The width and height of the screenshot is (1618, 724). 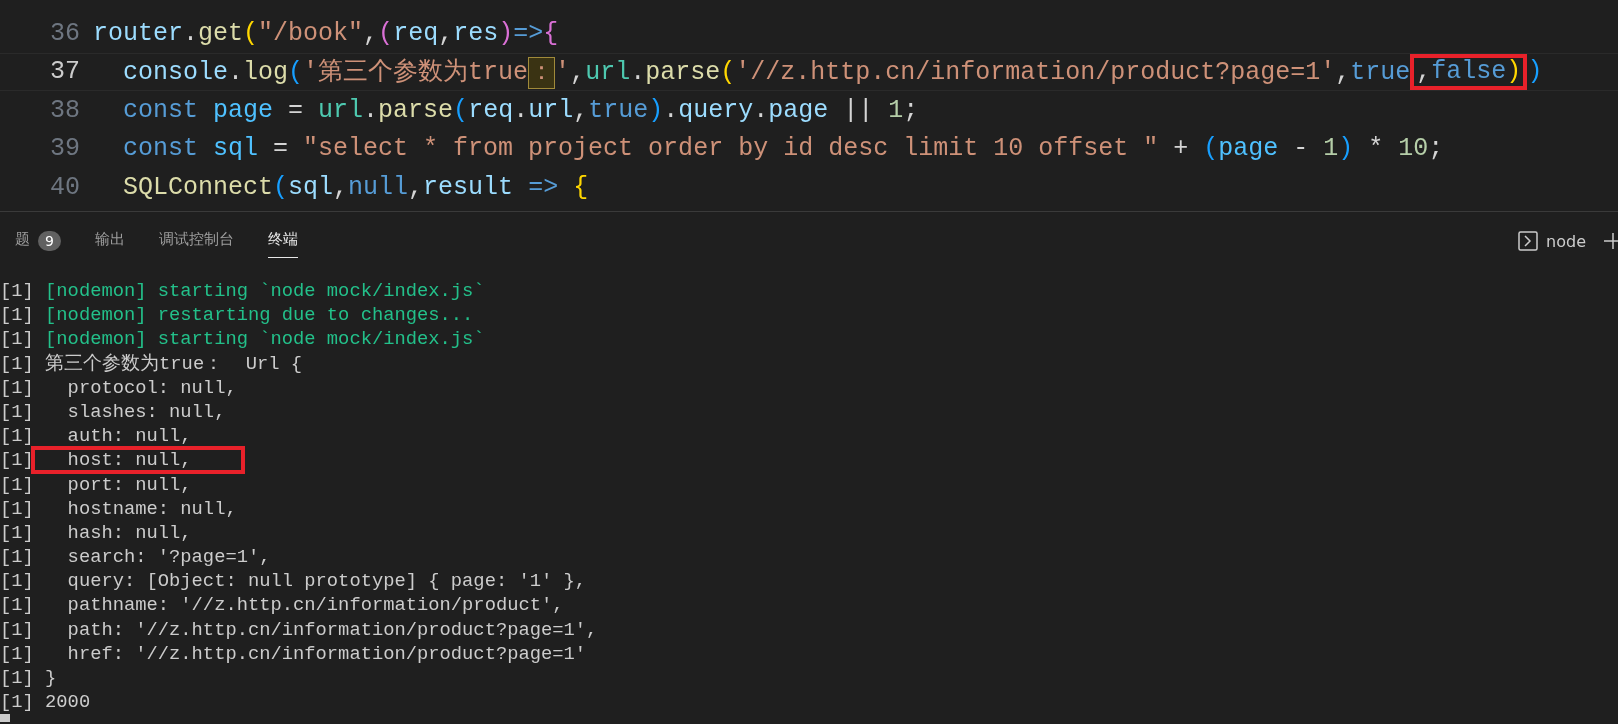 I want to click on code-line: const page = url.parse(req.url,true).query.page || 1;, so click(x=520, y=110).